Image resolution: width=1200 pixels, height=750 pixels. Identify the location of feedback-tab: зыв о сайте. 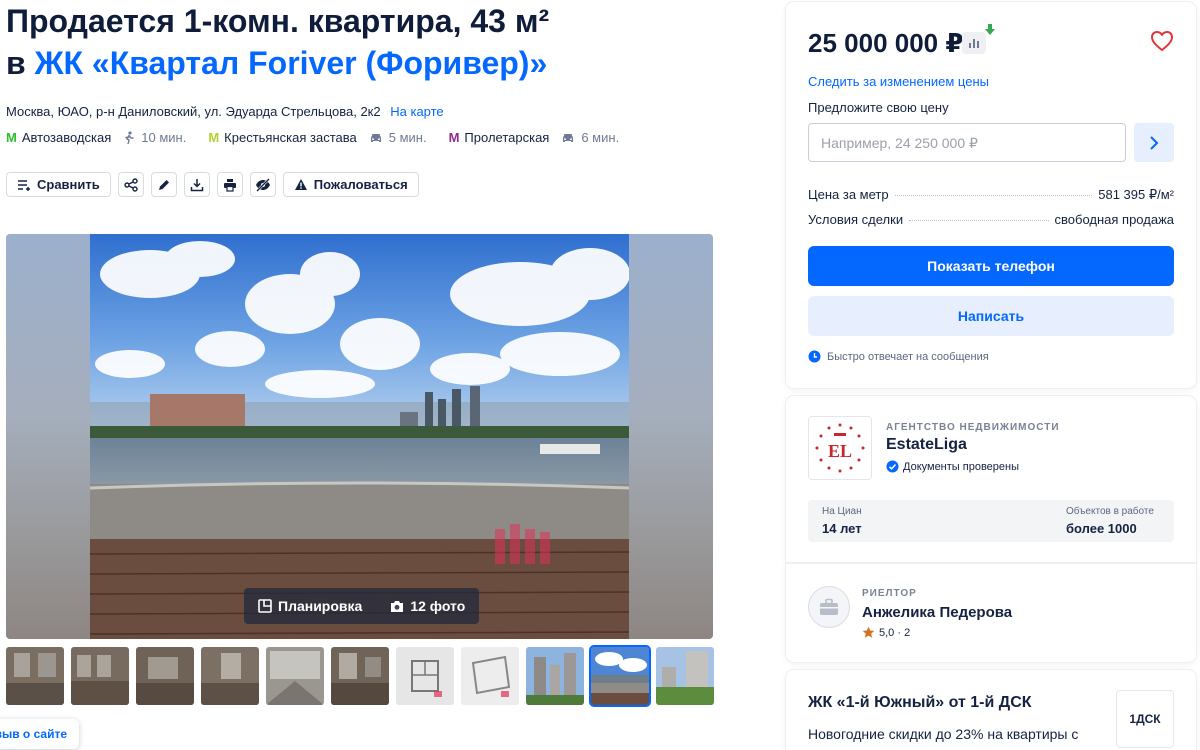
(40, 734).